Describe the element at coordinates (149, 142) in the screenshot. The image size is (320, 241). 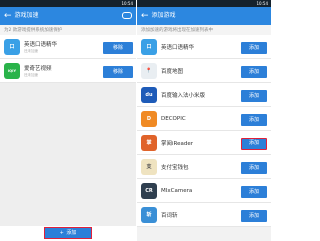
I see `app-icon: 掌` at that location.